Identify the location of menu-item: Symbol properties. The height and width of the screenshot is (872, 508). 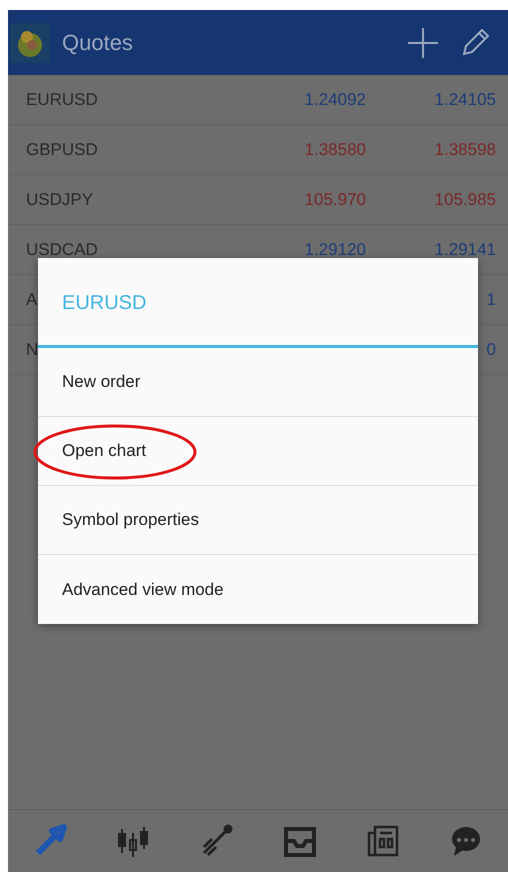
(258, 520).